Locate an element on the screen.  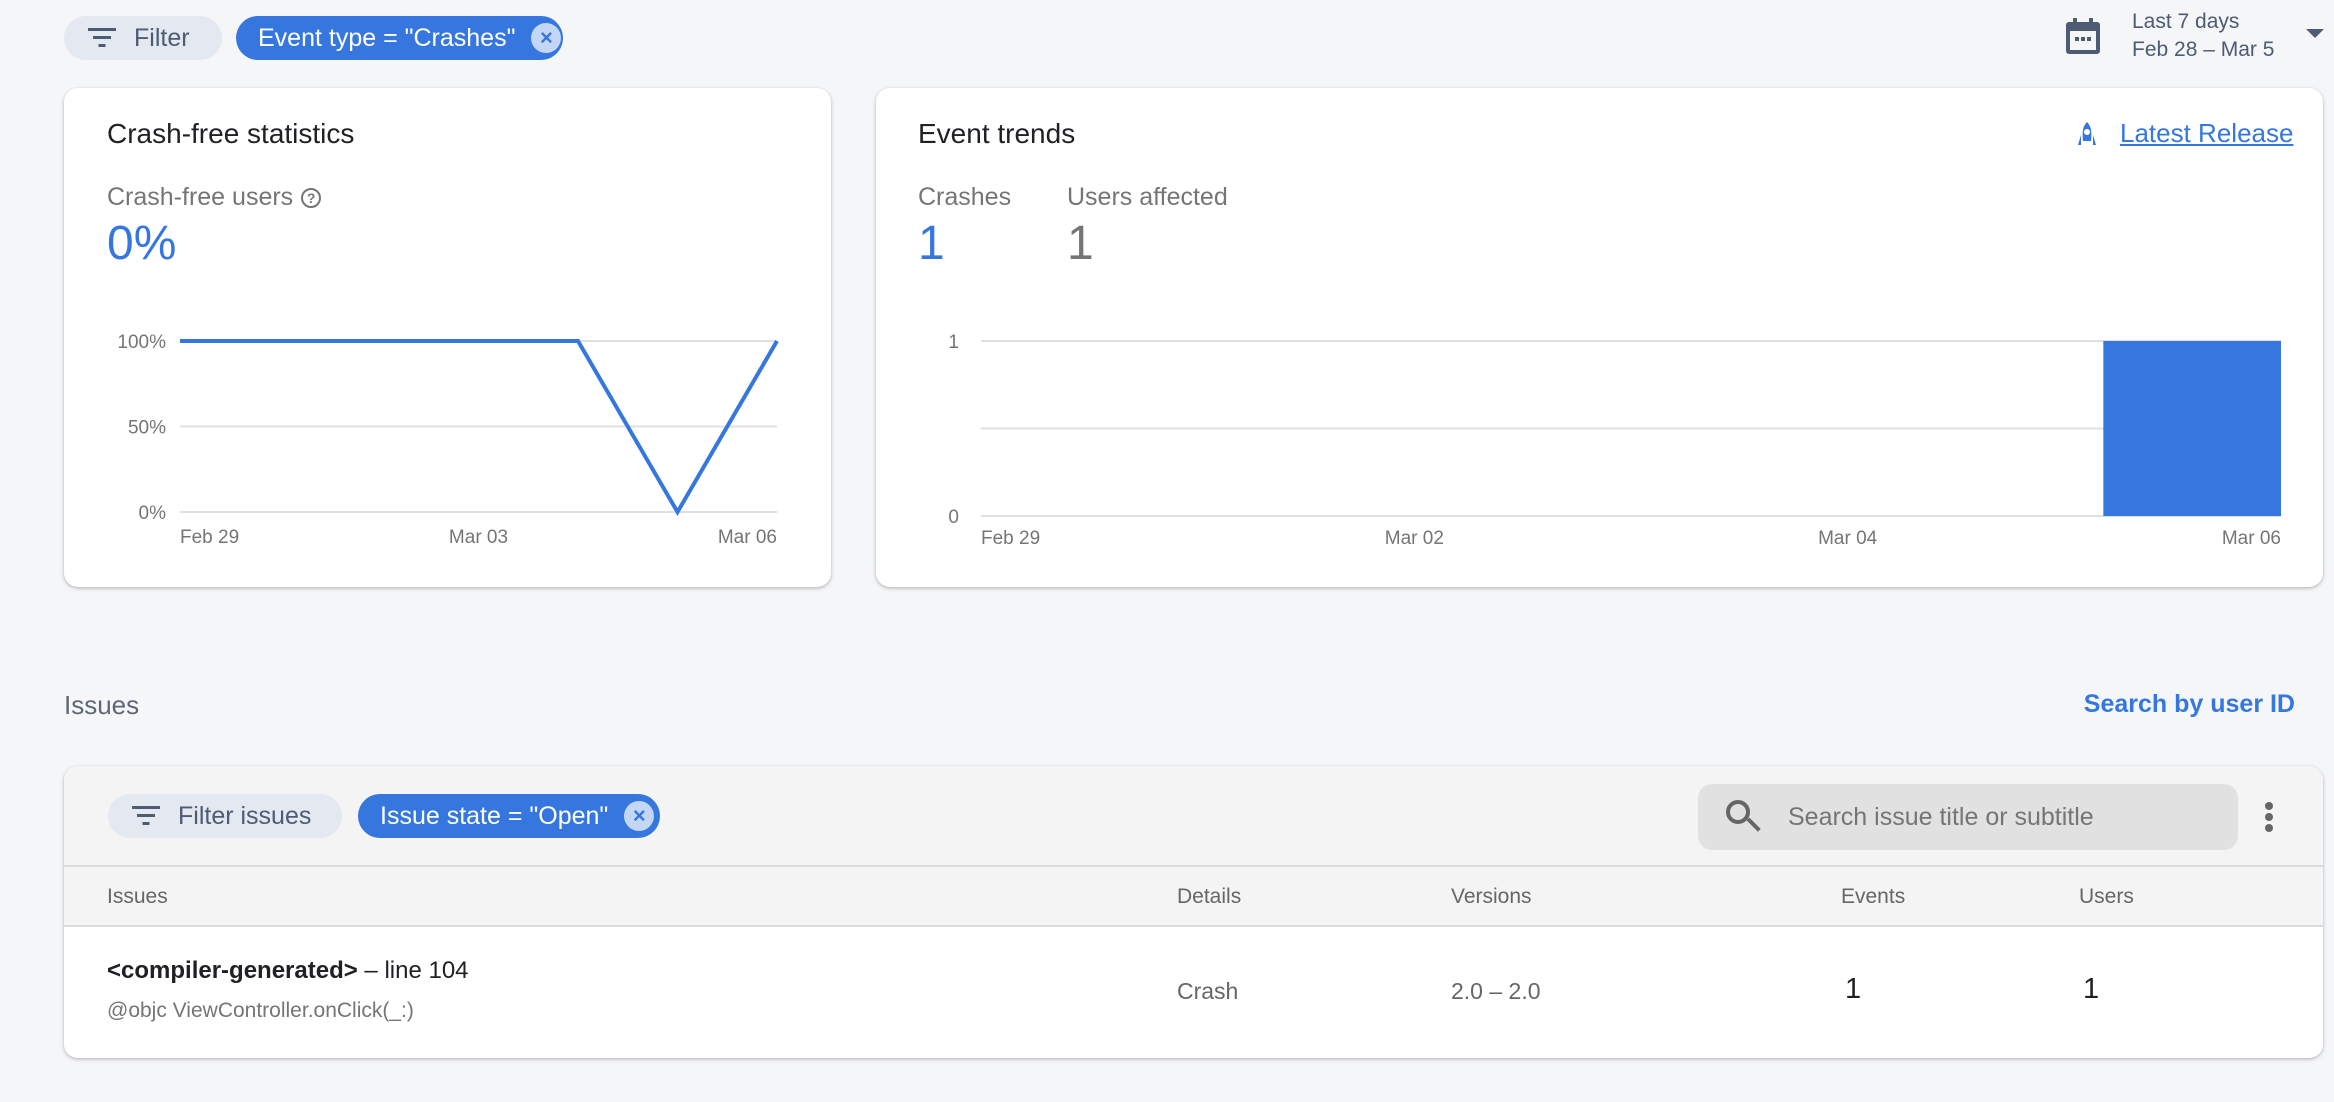
issues-section-title: Issues is located at coordinates (102, 705).